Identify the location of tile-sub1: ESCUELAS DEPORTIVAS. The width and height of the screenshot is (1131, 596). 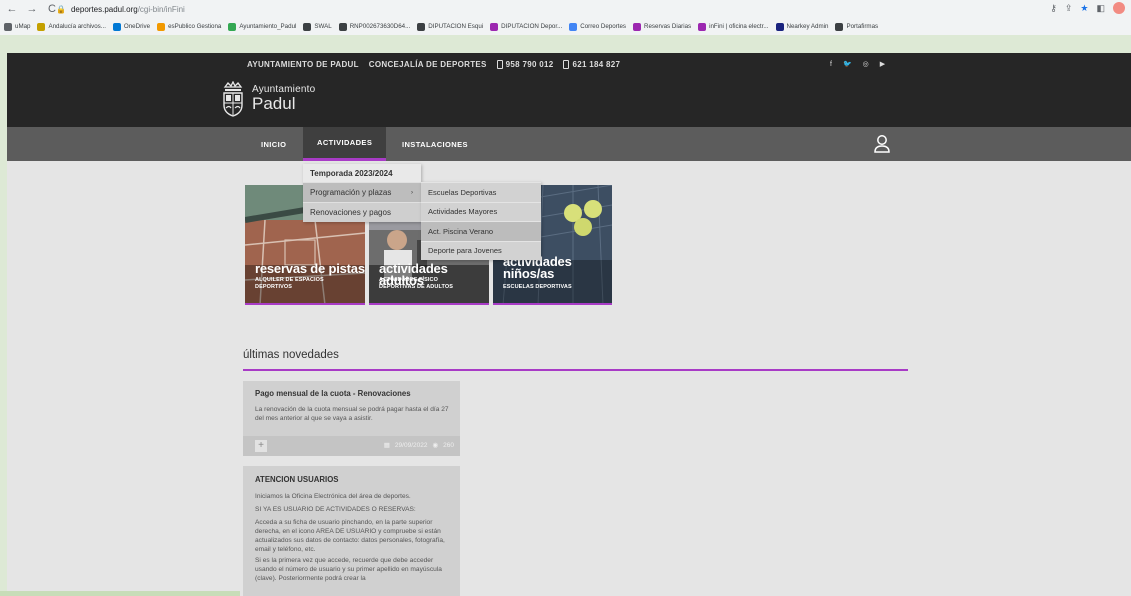
(537, 287).